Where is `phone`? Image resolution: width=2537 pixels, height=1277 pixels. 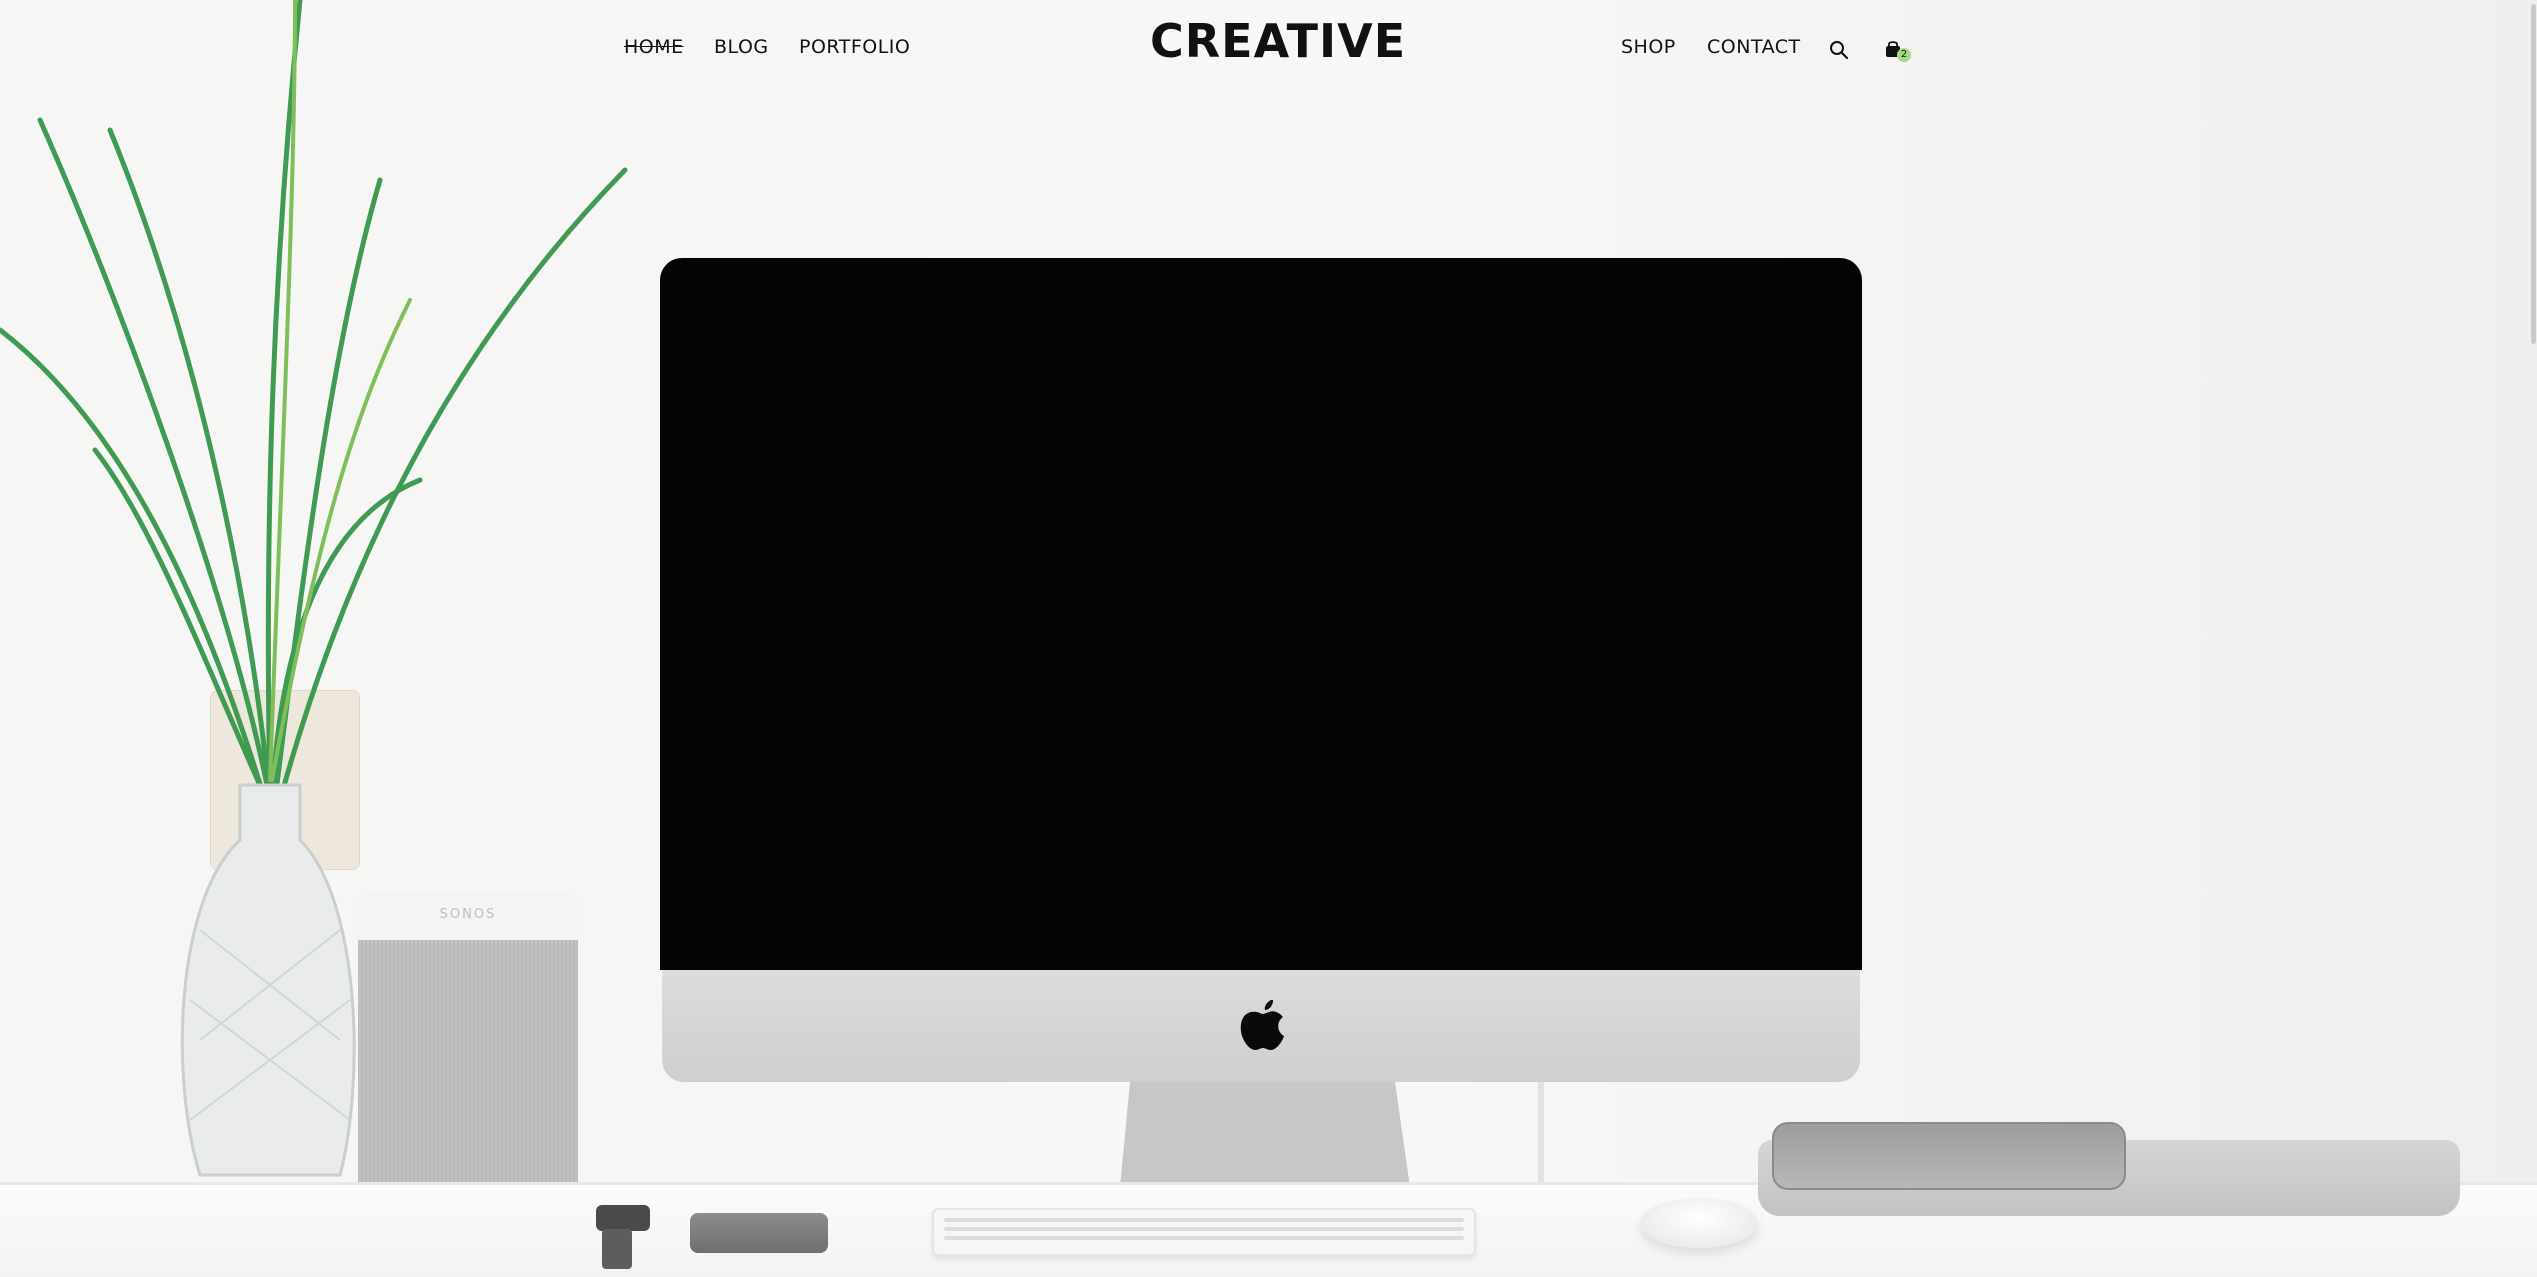 phone is located at coordinates (759, 1233).